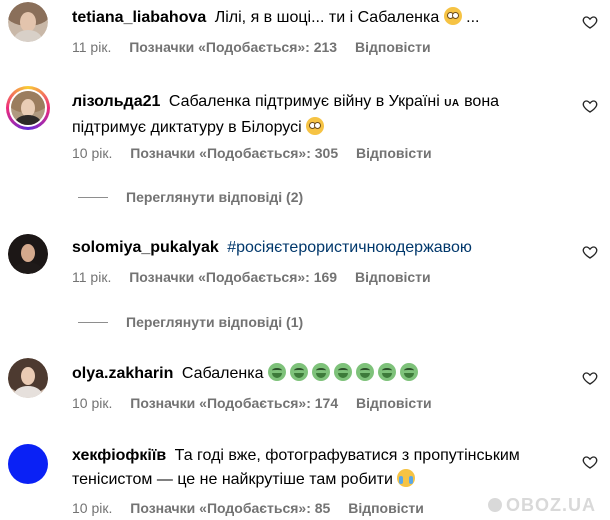  I want to click on comment-likes: Позначки «Подобається»: 305, so click(234, 153).